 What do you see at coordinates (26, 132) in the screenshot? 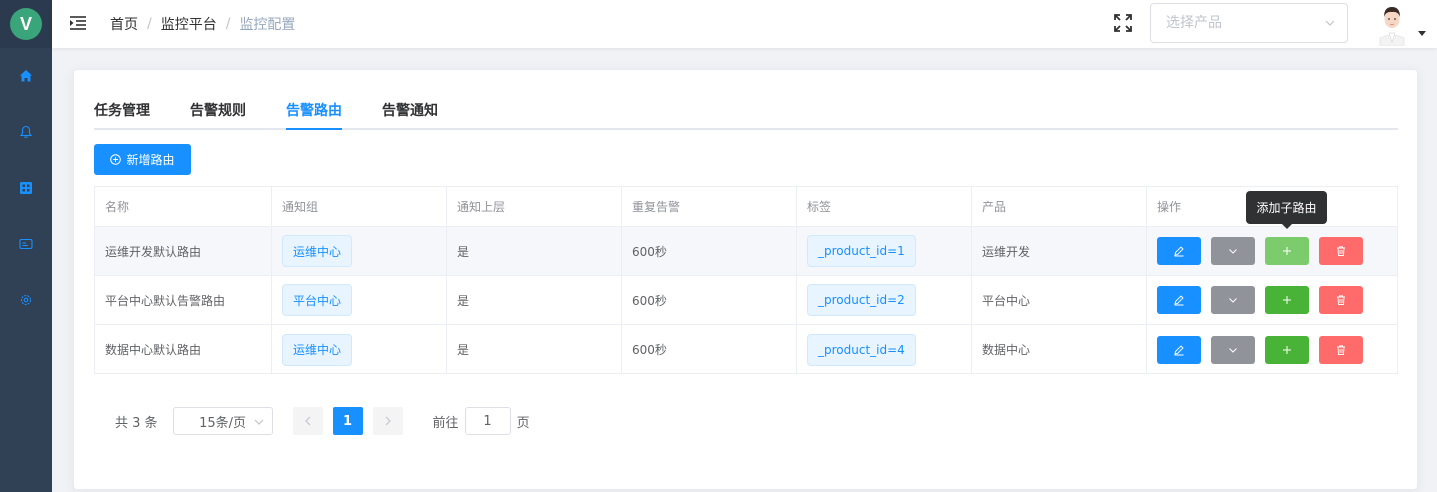
I see `bell-icon` at bounding box center [26, 132].